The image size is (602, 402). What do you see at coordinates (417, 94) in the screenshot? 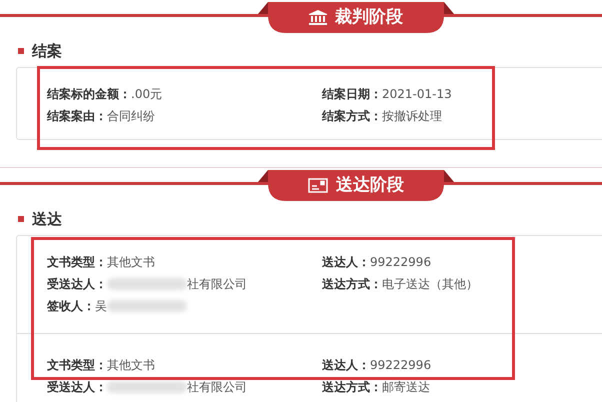
I see `field-value: 2021-01-13` at bounding box center [417, 94].